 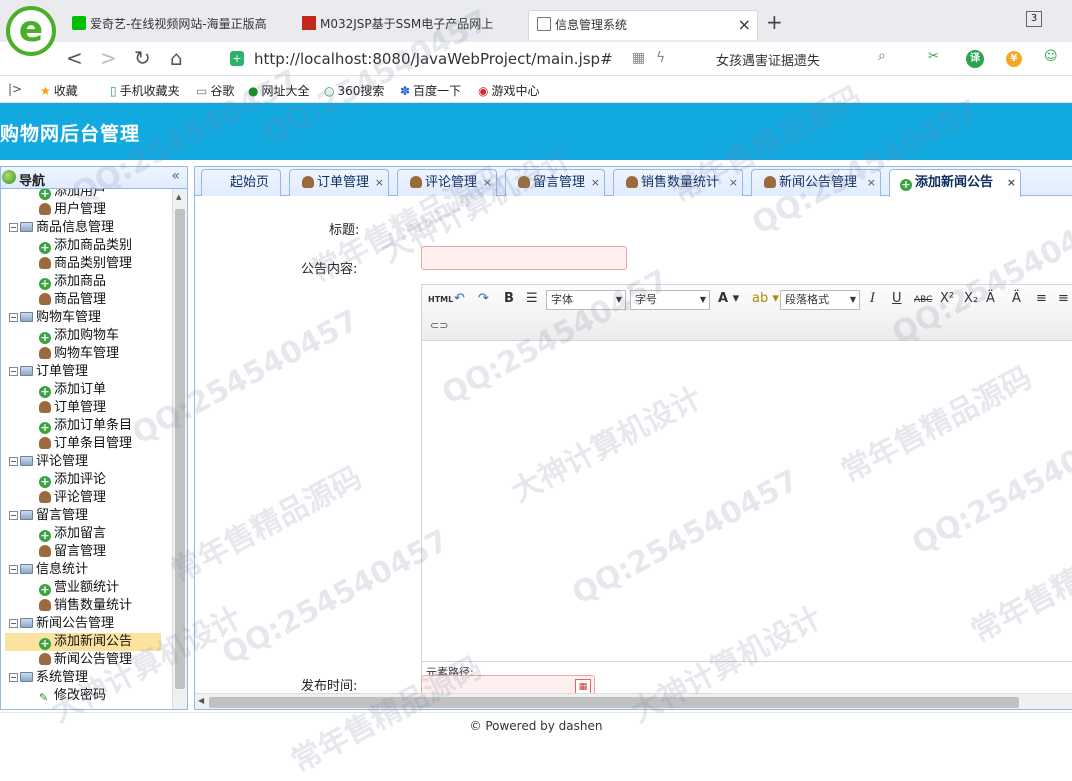 What do you see at coordinates (89, 678) in the screenshot?
I see `sidebar-item: − 系统管理` at bounding box center [89, 678].